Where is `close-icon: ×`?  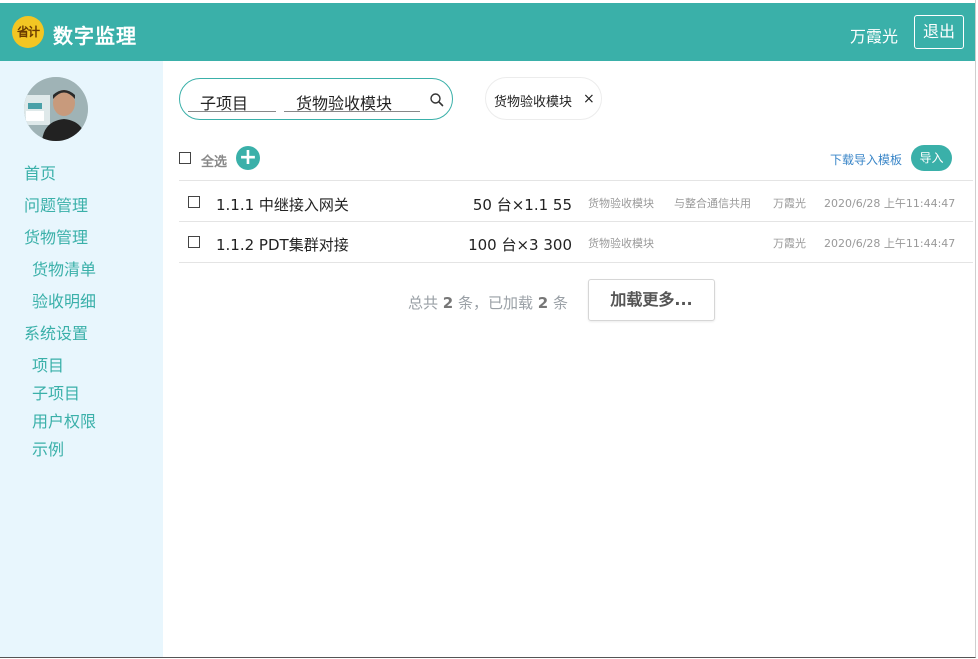
close-icon: × is located at coordinates (589, 99).